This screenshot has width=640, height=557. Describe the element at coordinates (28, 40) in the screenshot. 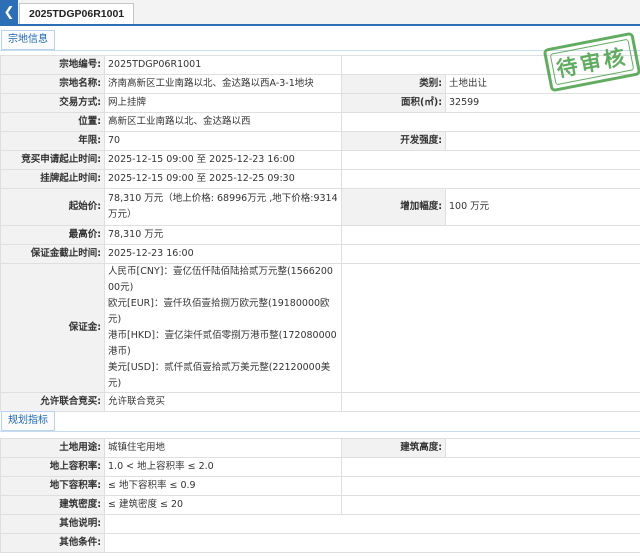

I see `section-land-info: 宗地信息` at that location.